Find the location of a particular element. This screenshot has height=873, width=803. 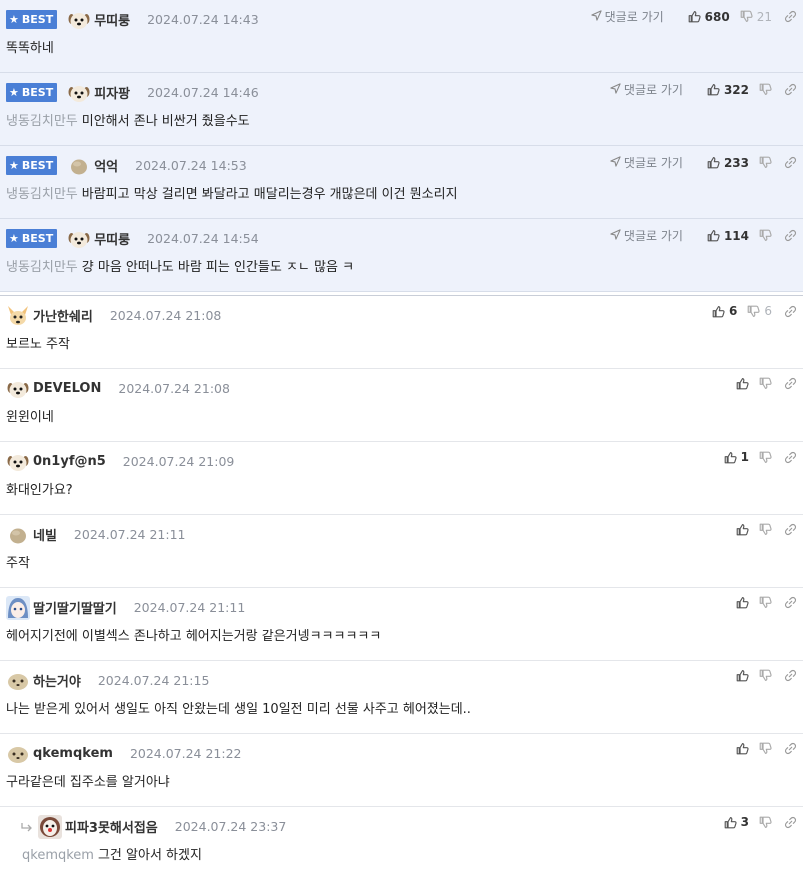

upvote-count: 322 is located at coordinates (736, 89).